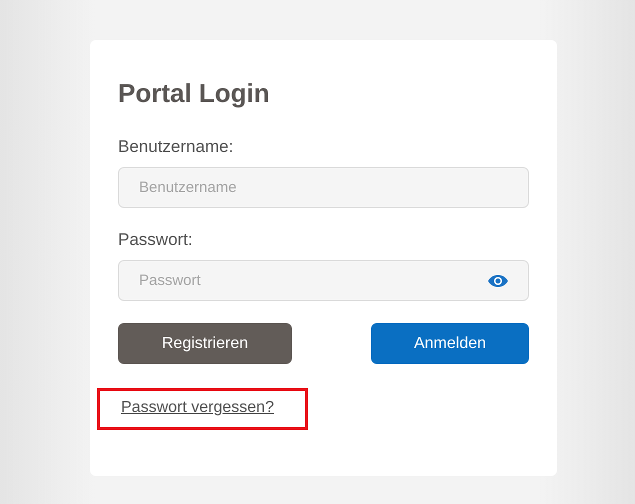 This screenshot has width=635, height=504. Describe the element at coordinates (197, 407) in the screenshot. I see `forgot-password-link: Passwort vergessen?` at that location.